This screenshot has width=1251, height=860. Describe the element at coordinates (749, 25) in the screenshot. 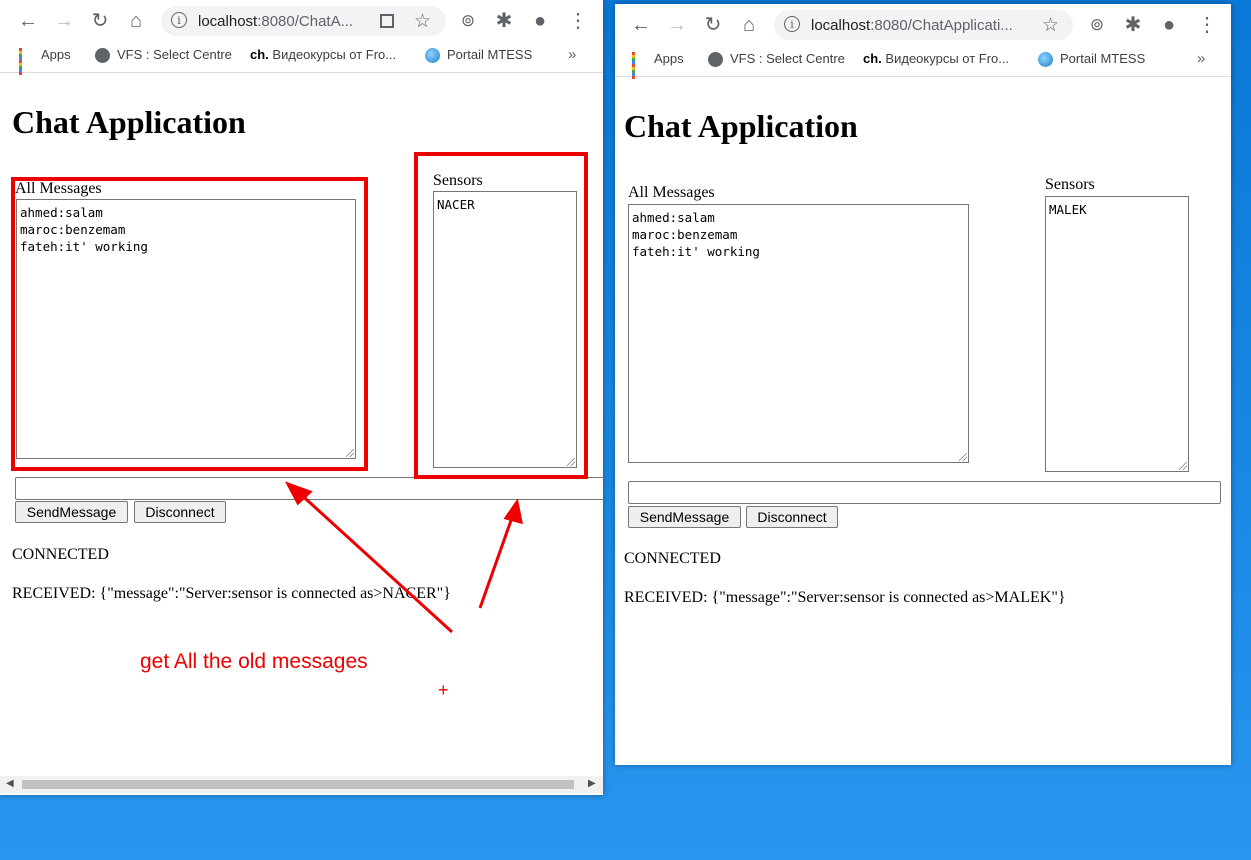

I see `home-icon: ⌂` at that location.